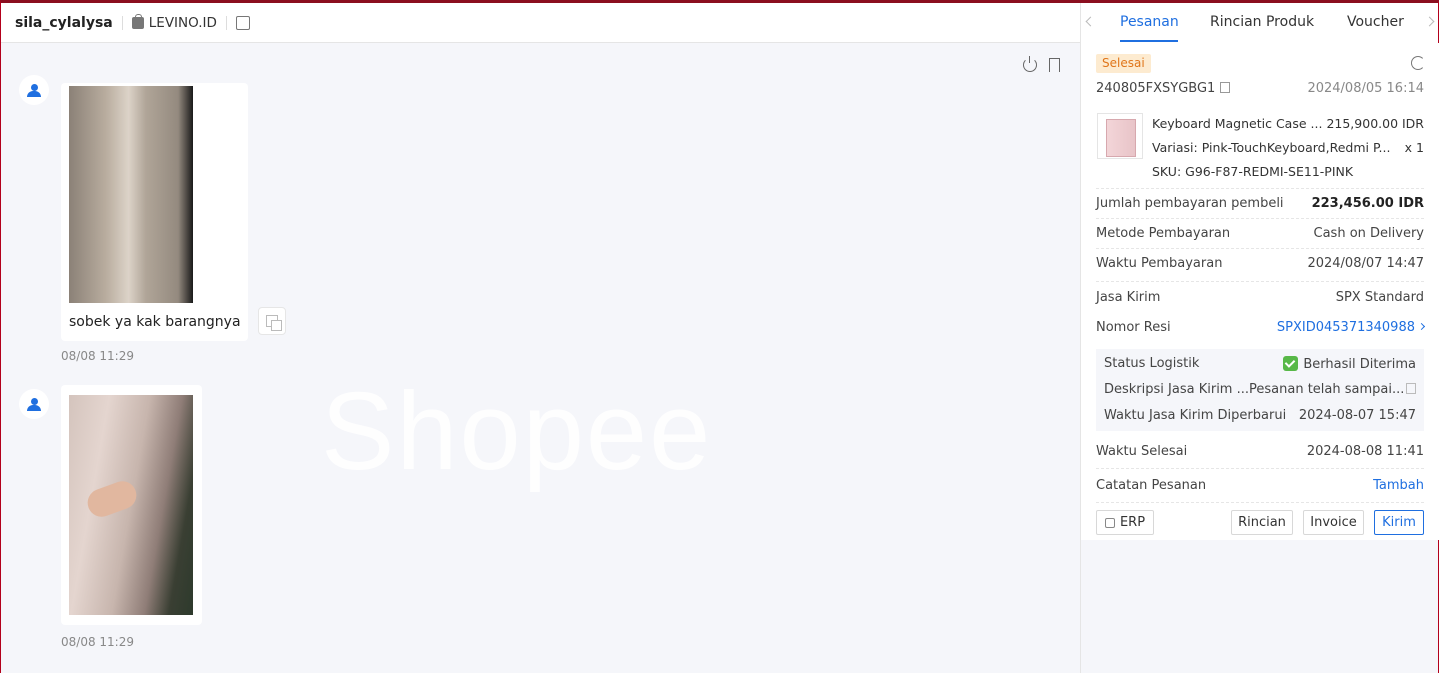 This screenshot has height=673, width=1439. I want to click on sku-label: SKU:, so click(1167, 171).